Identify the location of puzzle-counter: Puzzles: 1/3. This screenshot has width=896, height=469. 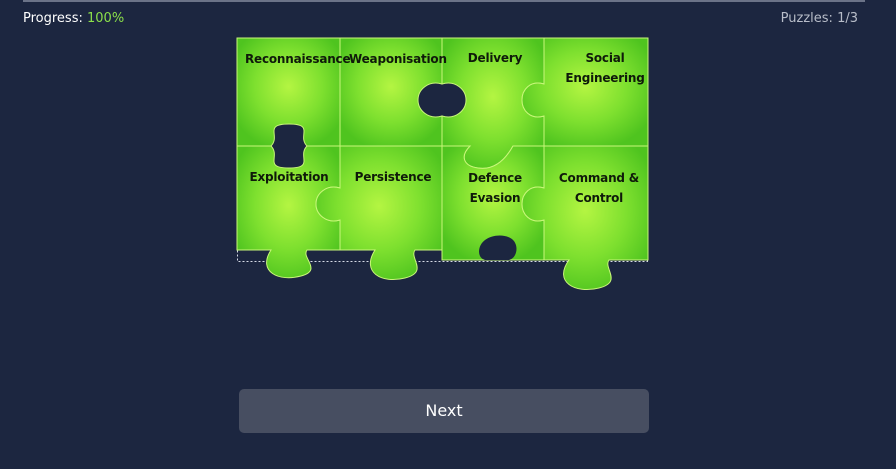
(819, 18).